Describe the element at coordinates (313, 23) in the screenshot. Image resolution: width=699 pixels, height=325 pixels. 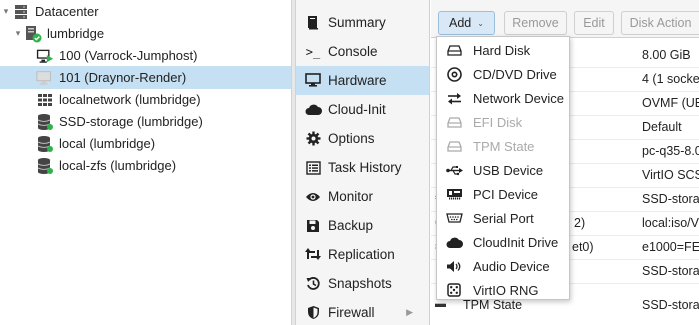
I see `book-icon` at that location.